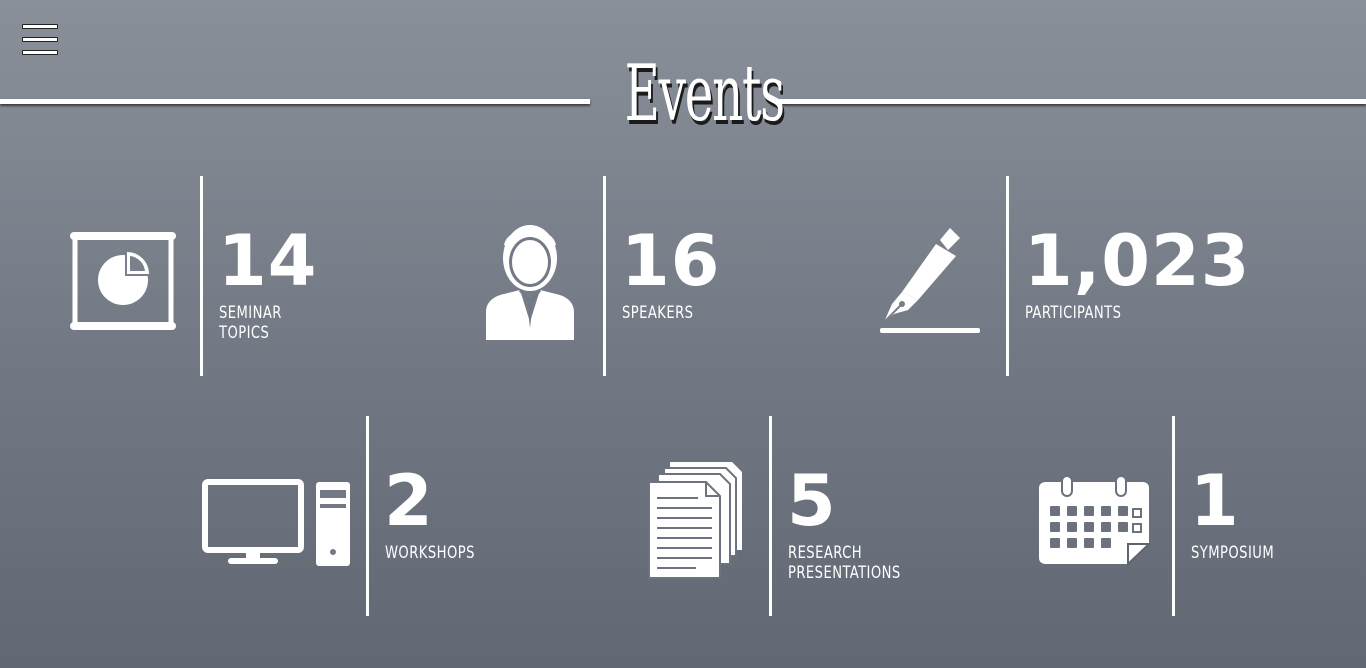 The height and width of the screenshot is (668, 1366). Describe the element at coordinates (409, 501) in the screenshot. I see `stat-value: 2` at that location.